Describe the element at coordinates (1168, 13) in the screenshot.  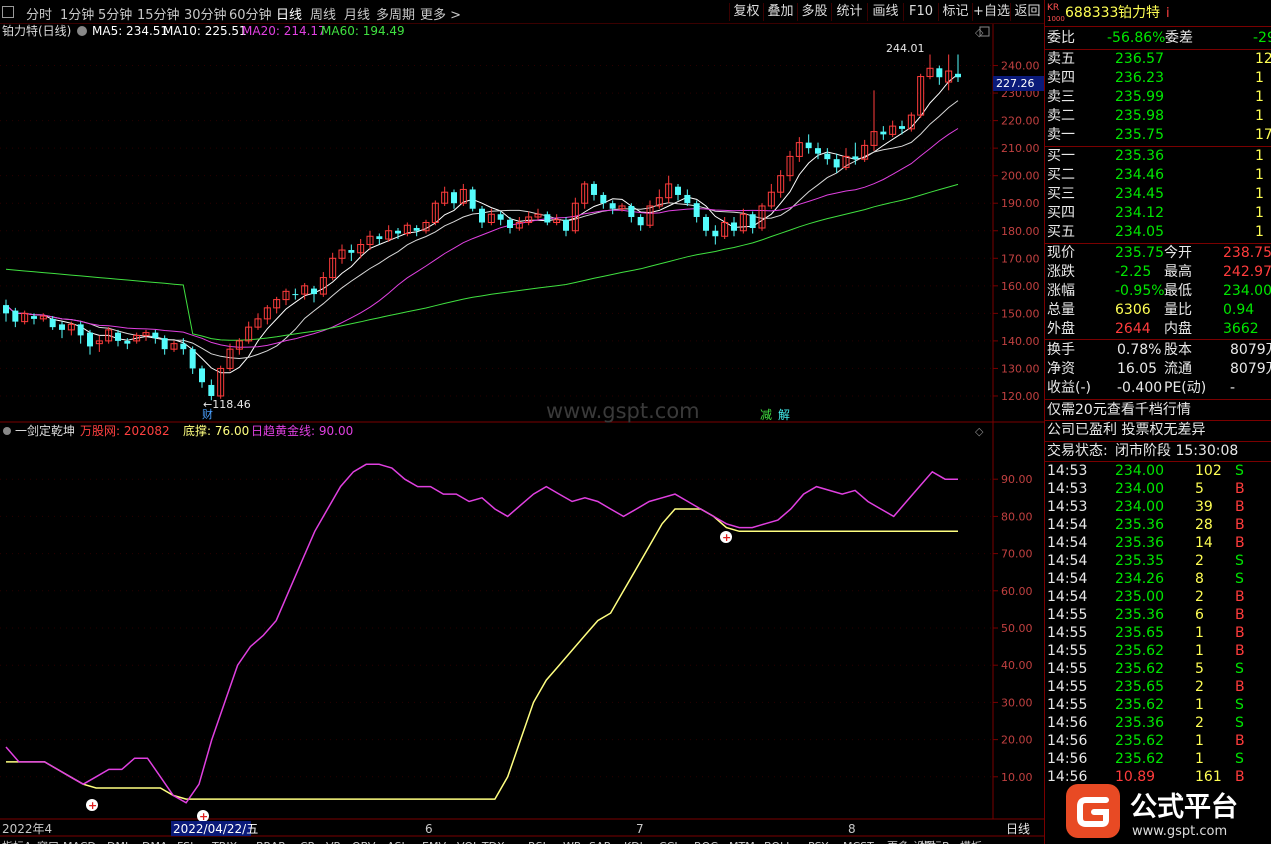
I see `stock-info-icon: i` at that location.